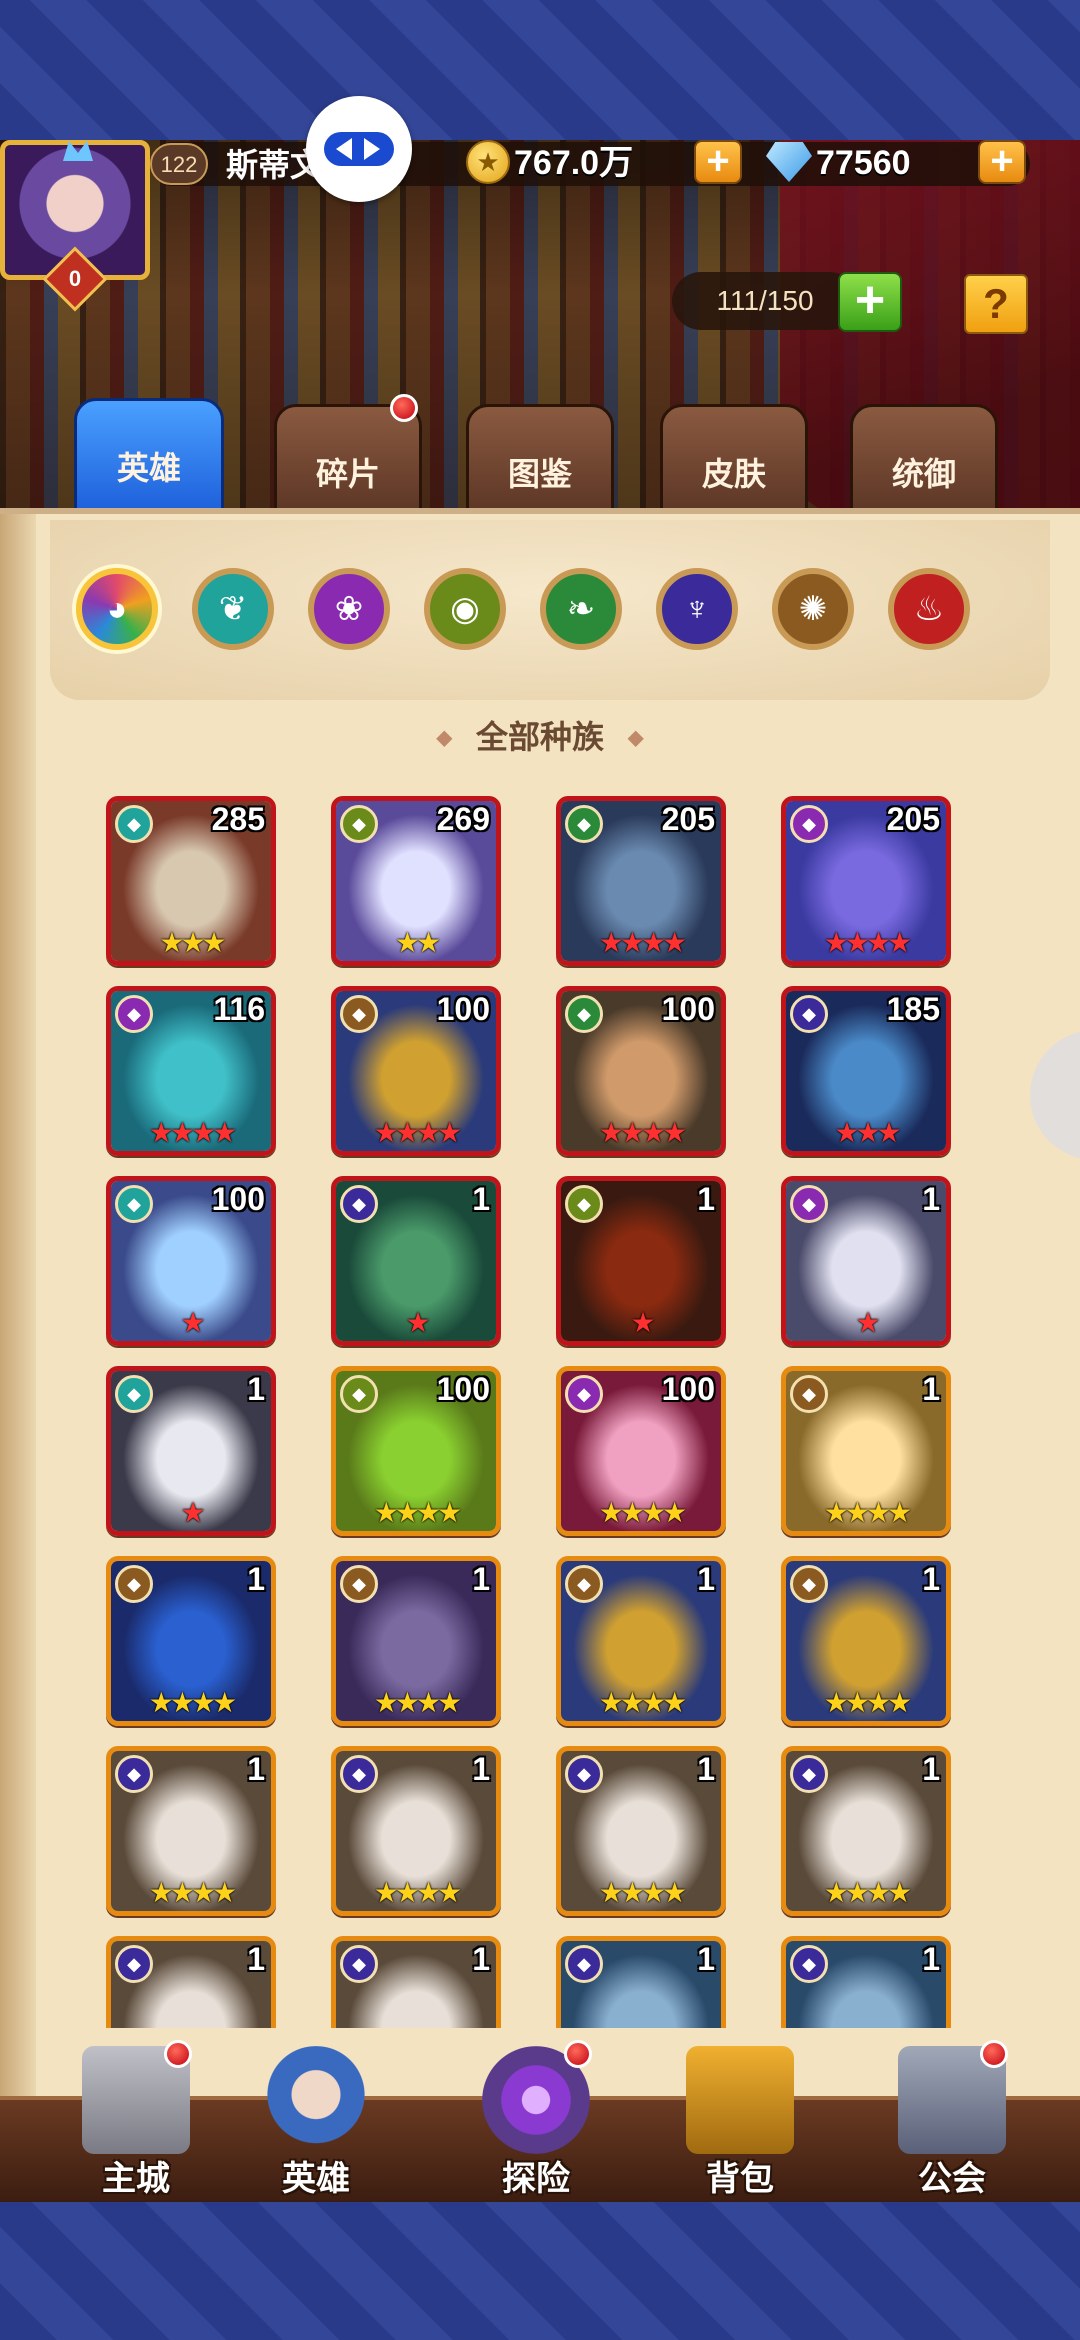 The height and width of the screenshot is (2340, 1080). Describe the element at coordinates (866, 1071) in the screenshot. I see `hero-card: ◆ 185 ★★★` at that location.